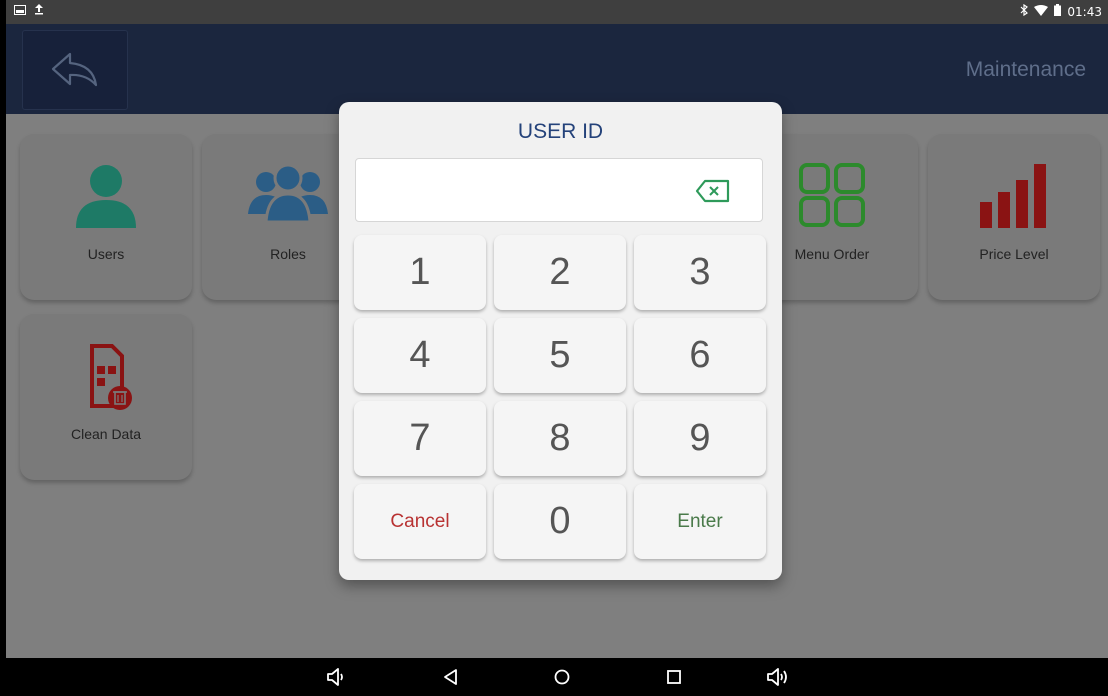 This screenshot has height=696, width=1108. I want to click on app-bar: Maintenance, so click(557, 69).